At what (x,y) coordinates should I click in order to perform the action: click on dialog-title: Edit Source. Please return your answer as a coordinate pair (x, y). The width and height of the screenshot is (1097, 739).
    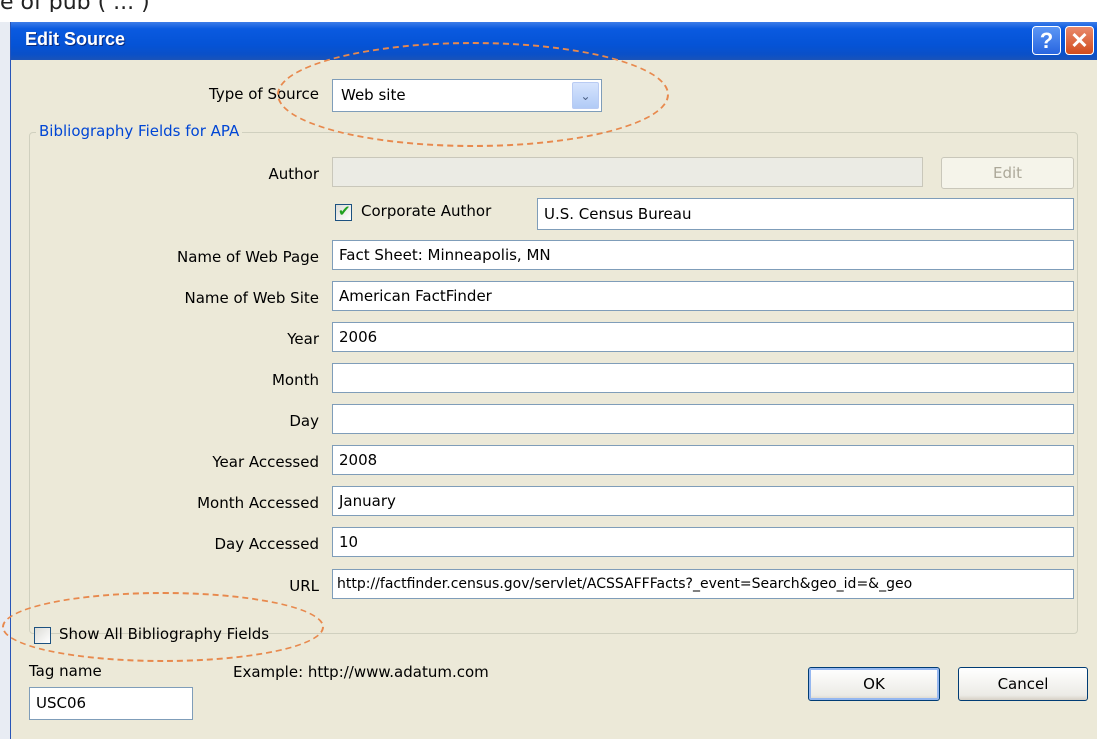
    Looking at the image, I should click on (75, 39).